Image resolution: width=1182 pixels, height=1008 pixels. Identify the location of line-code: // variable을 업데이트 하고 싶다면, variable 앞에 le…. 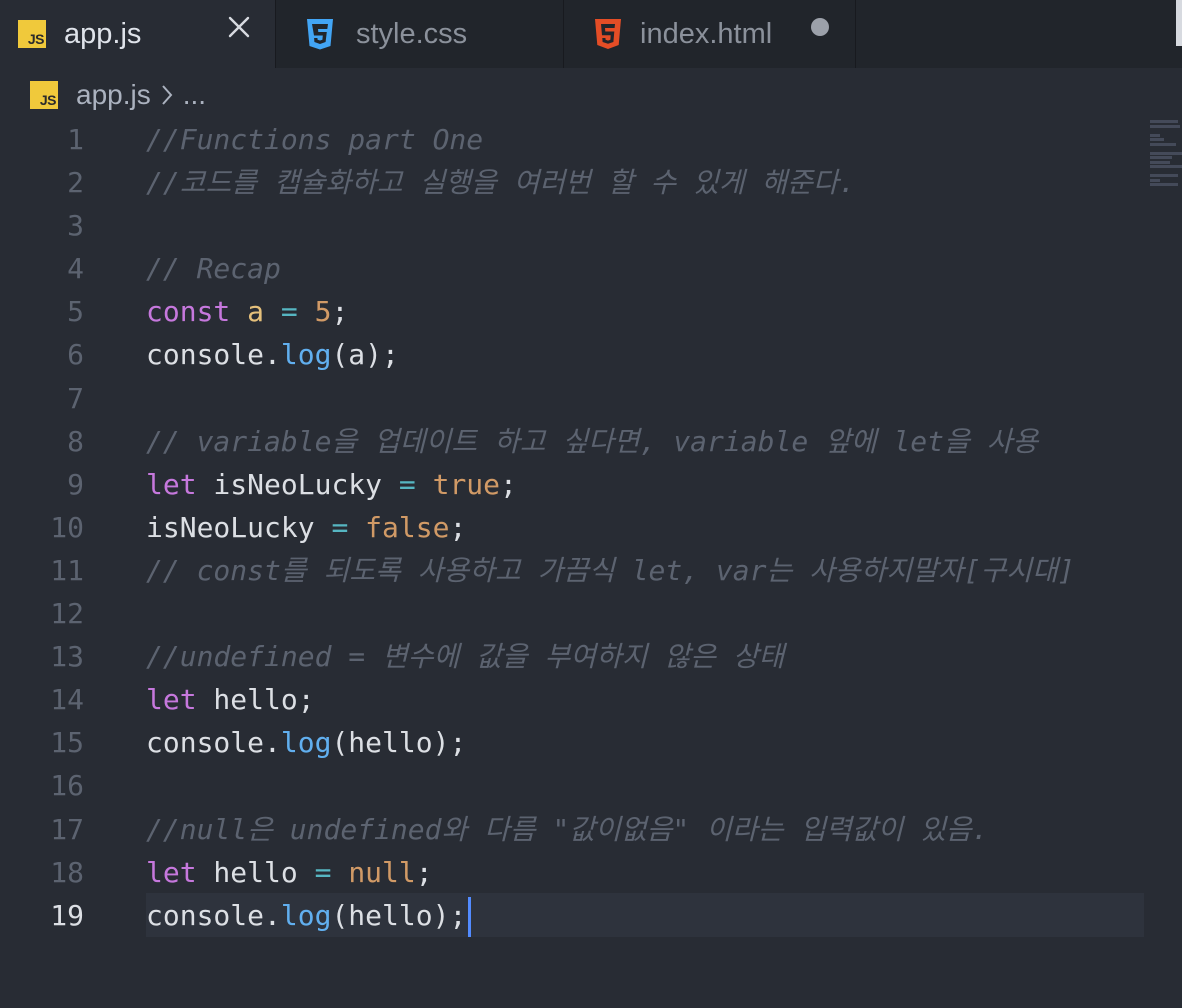
(592, 441).